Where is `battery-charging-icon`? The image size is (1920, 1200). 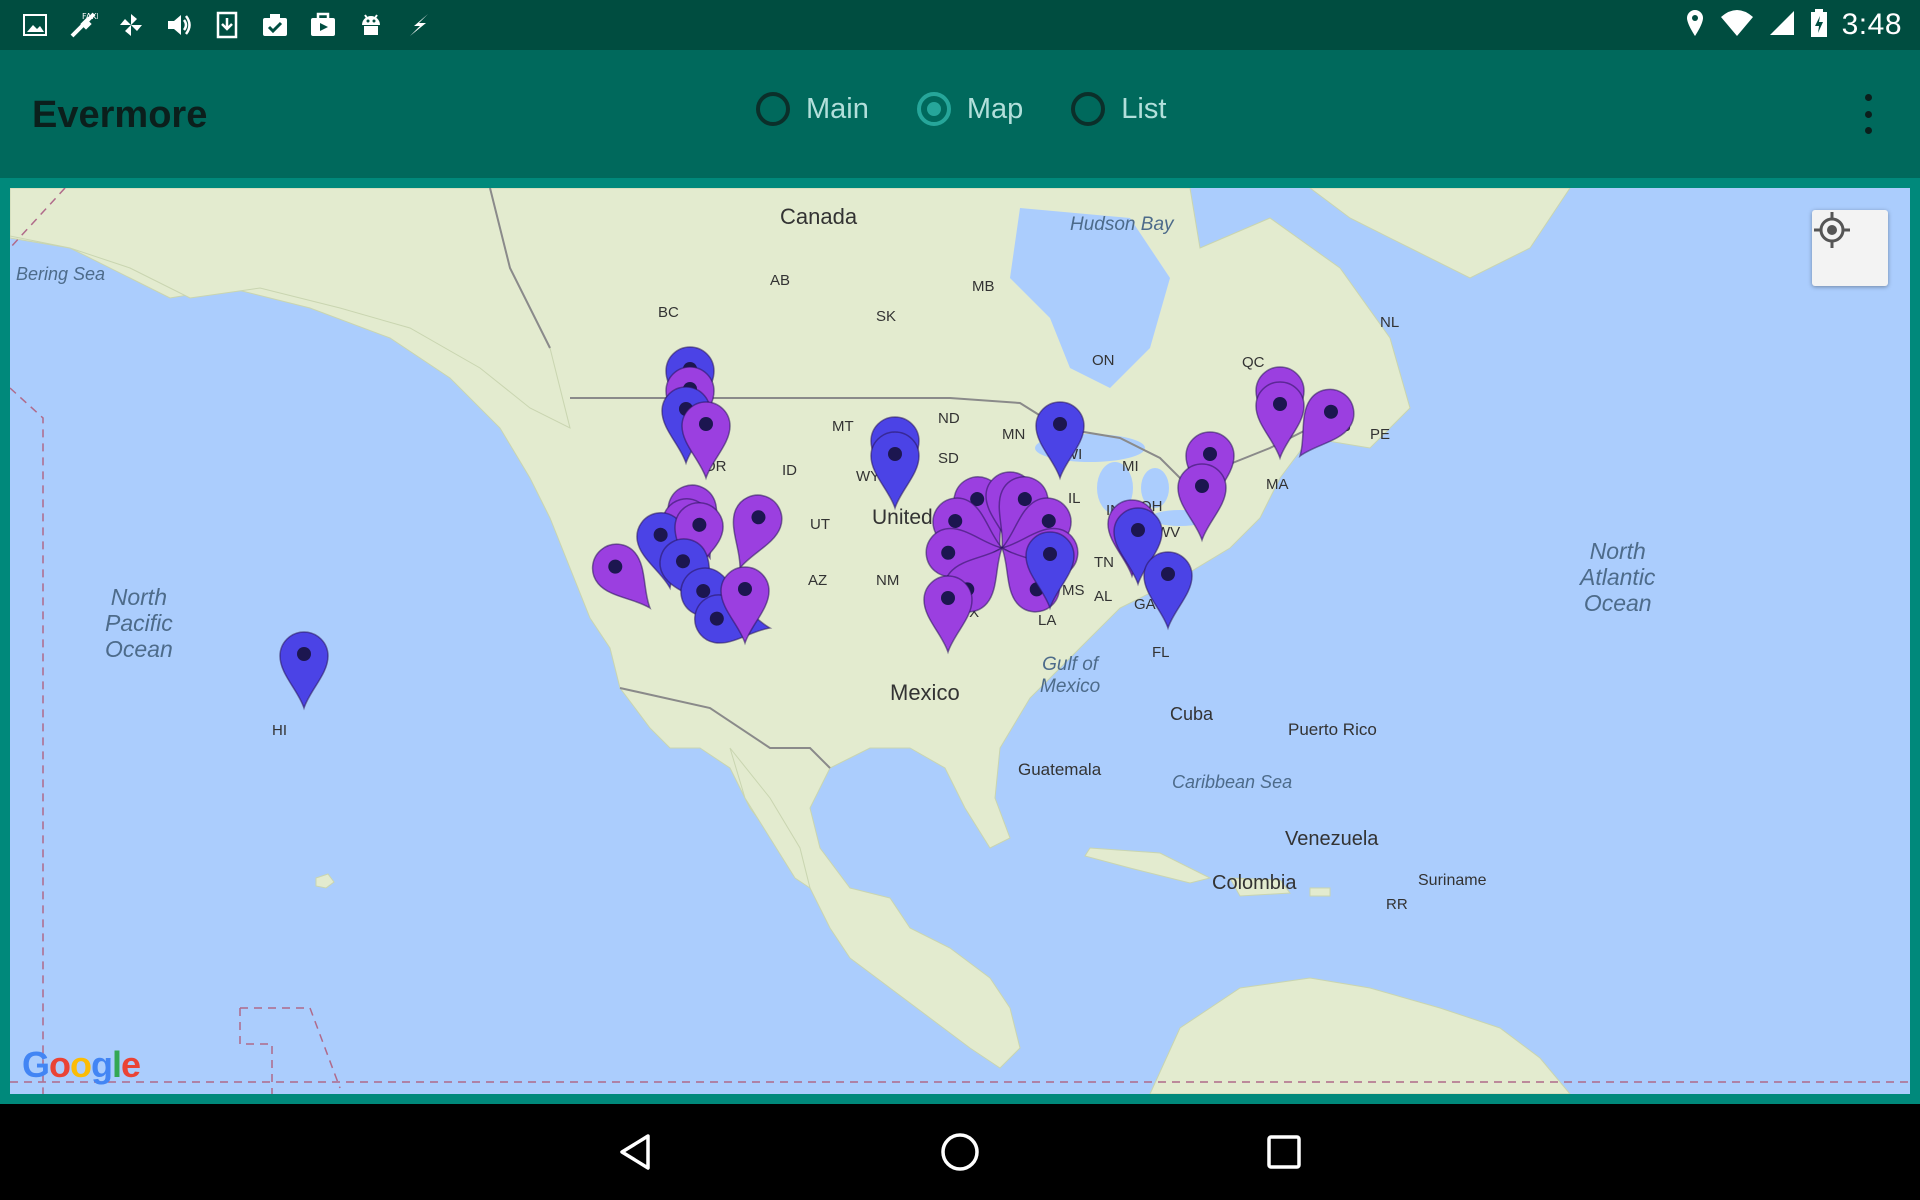
battery-charging-icon is located at coordinates (1819, 25).